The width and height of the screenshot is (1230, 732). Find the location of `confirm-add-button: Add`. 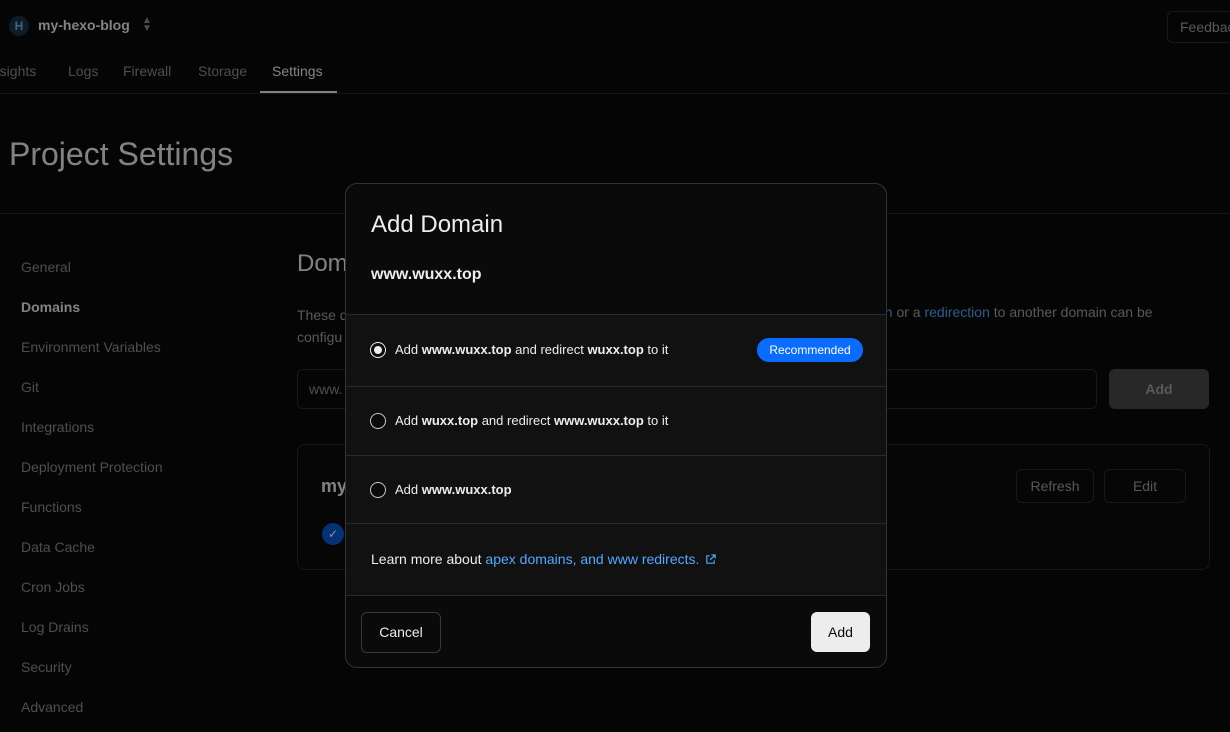

confirm-add-button: Add is located at coordinates (840, 632).